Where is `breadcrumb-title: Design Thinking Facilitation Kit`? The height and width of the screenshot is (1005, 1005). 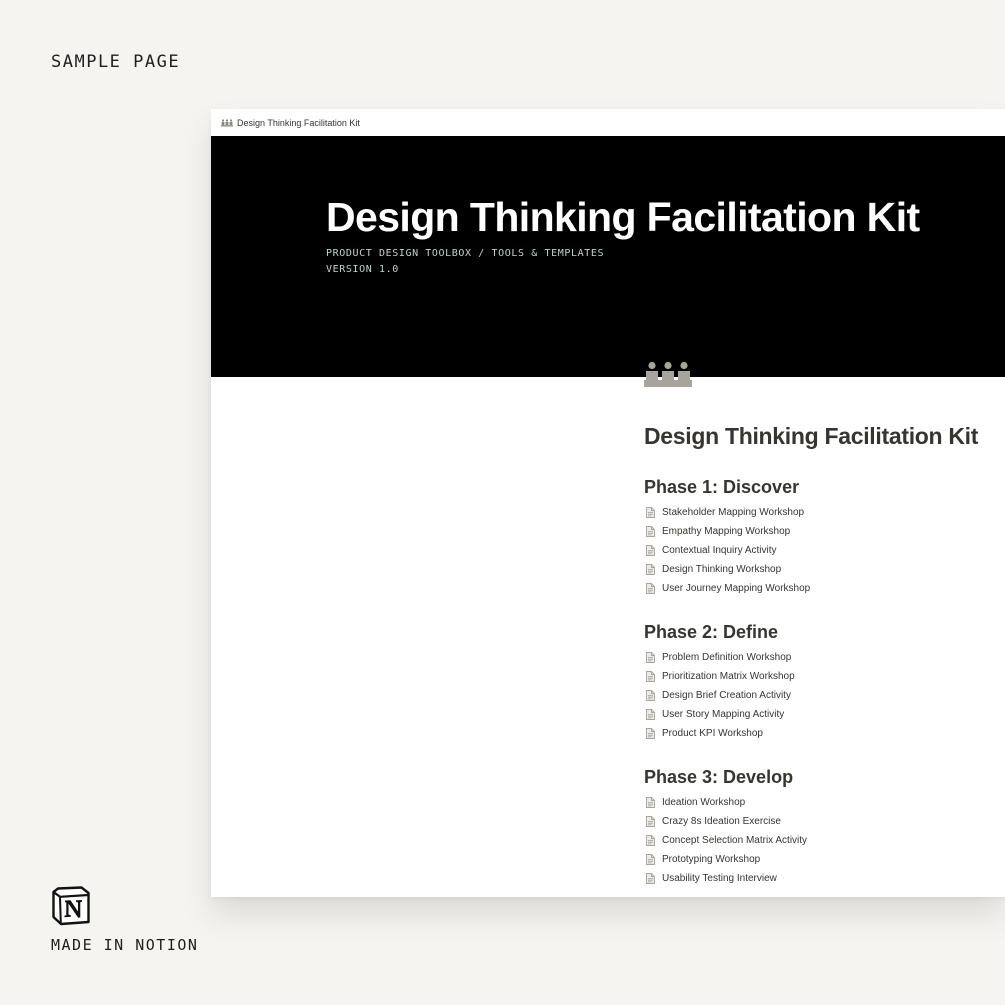
breadcrumb-title: Design Thinking Facilitation Kit is located at coordinates (298, 122).